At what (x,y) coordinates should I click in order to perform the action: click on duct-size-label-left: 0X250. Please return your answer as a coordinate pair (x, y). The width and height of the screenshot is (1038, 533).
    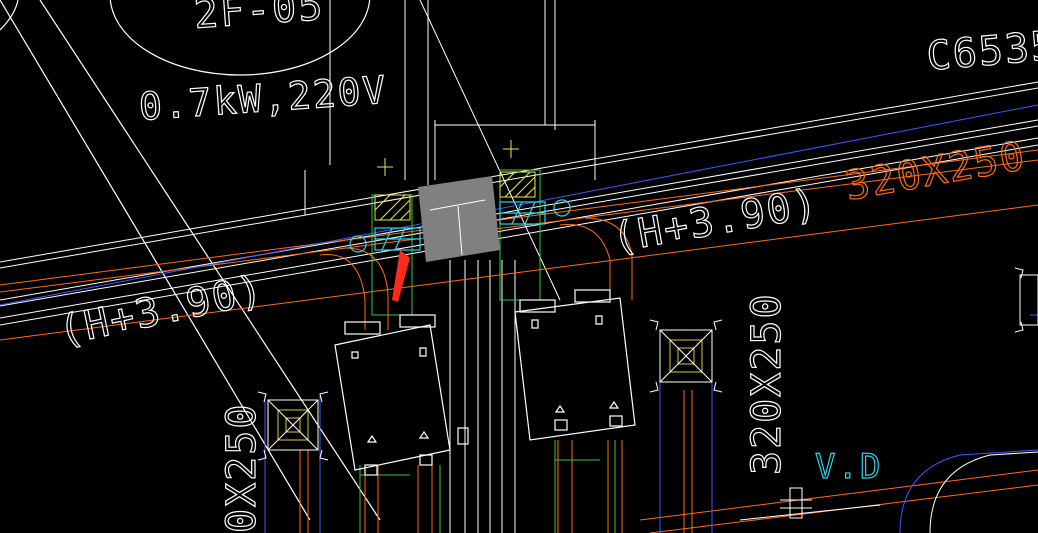
    Looking at the image, I should click on (242, 468).